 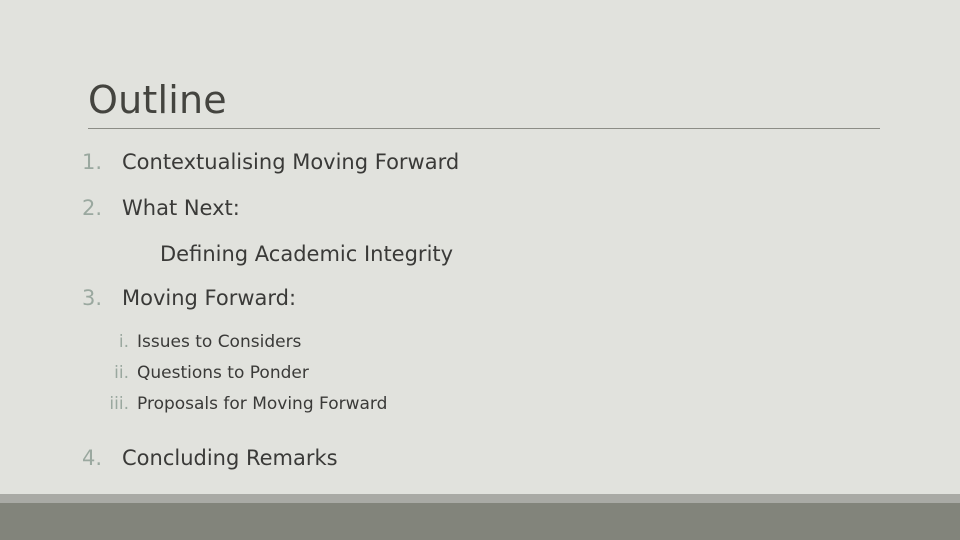 I want to click on sub-list-item: ii. Questions to Ponder, so click(x=492, y=373).